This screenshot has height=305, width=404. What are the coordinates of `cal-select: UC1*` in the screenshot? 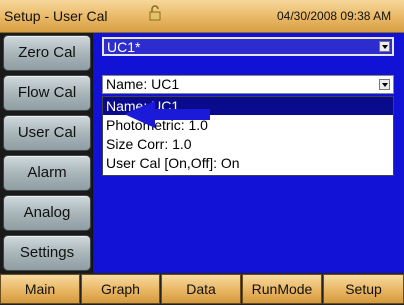 It's located at (248, 46).